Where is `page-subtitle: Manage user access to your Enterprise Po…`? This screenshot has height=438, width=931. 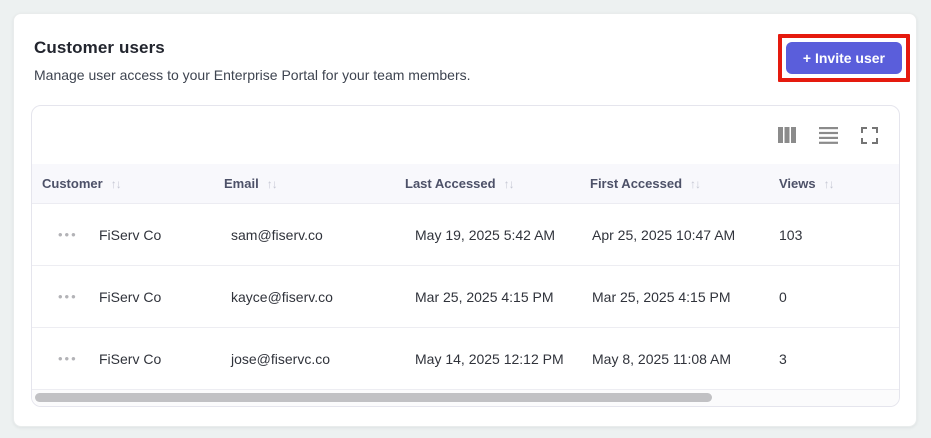 page-subtitle: Manage user access to your Enterprise Po… is located at coordinates (252, 75).